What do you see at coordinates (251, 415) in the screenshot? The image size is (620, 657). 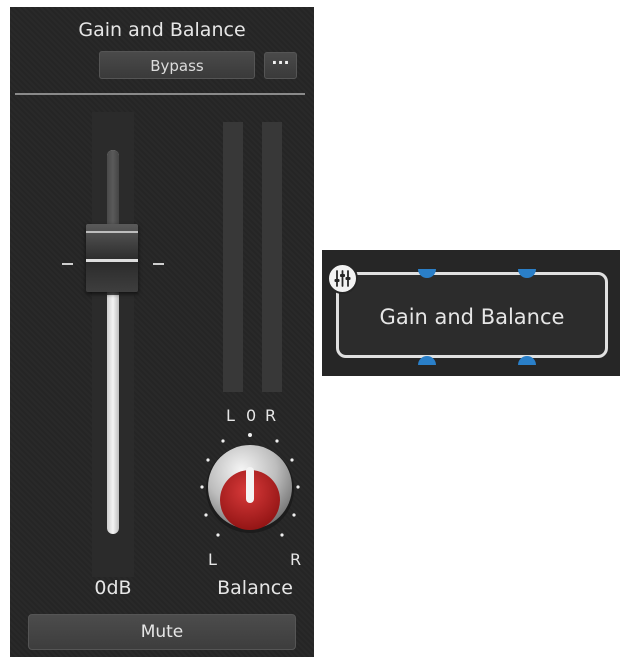 I see `balance-center-label: 0` at bounding box center [251, 415].